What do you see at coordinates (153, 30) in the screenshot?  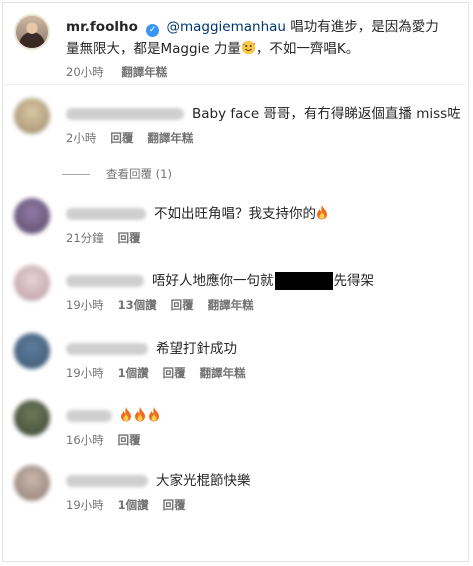 I see `verified-badge-icon: ✓` at bounding box center [153, 30].